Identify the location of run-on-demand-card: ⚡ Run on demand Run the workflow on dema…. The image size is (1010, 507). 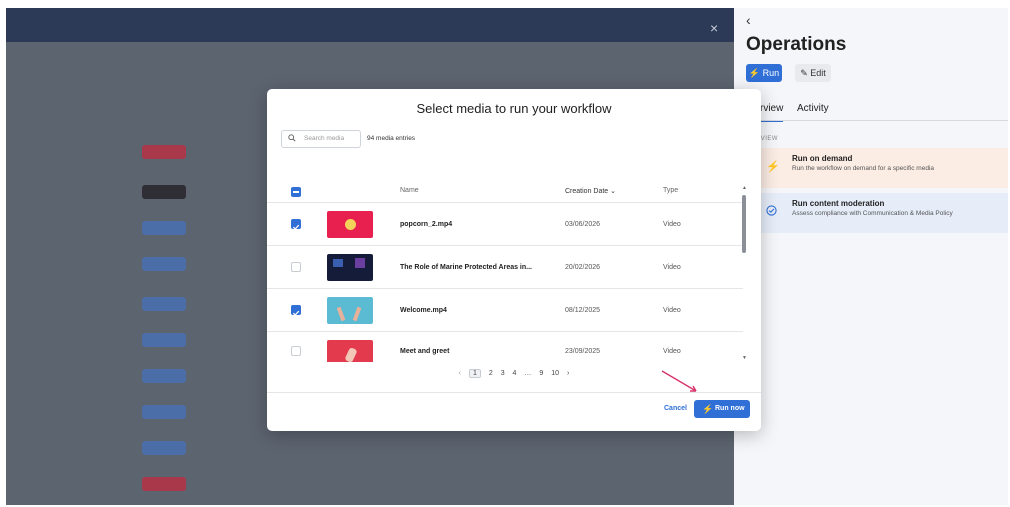
(880, 168).